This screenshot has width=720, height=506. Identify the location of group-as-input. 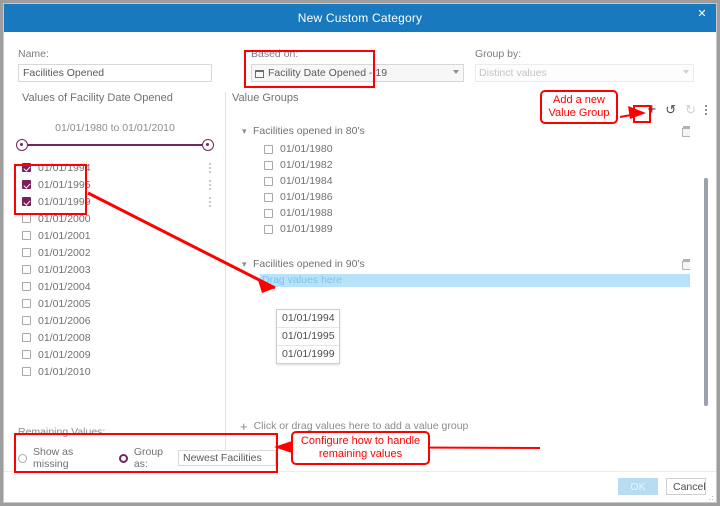
(227, 458).